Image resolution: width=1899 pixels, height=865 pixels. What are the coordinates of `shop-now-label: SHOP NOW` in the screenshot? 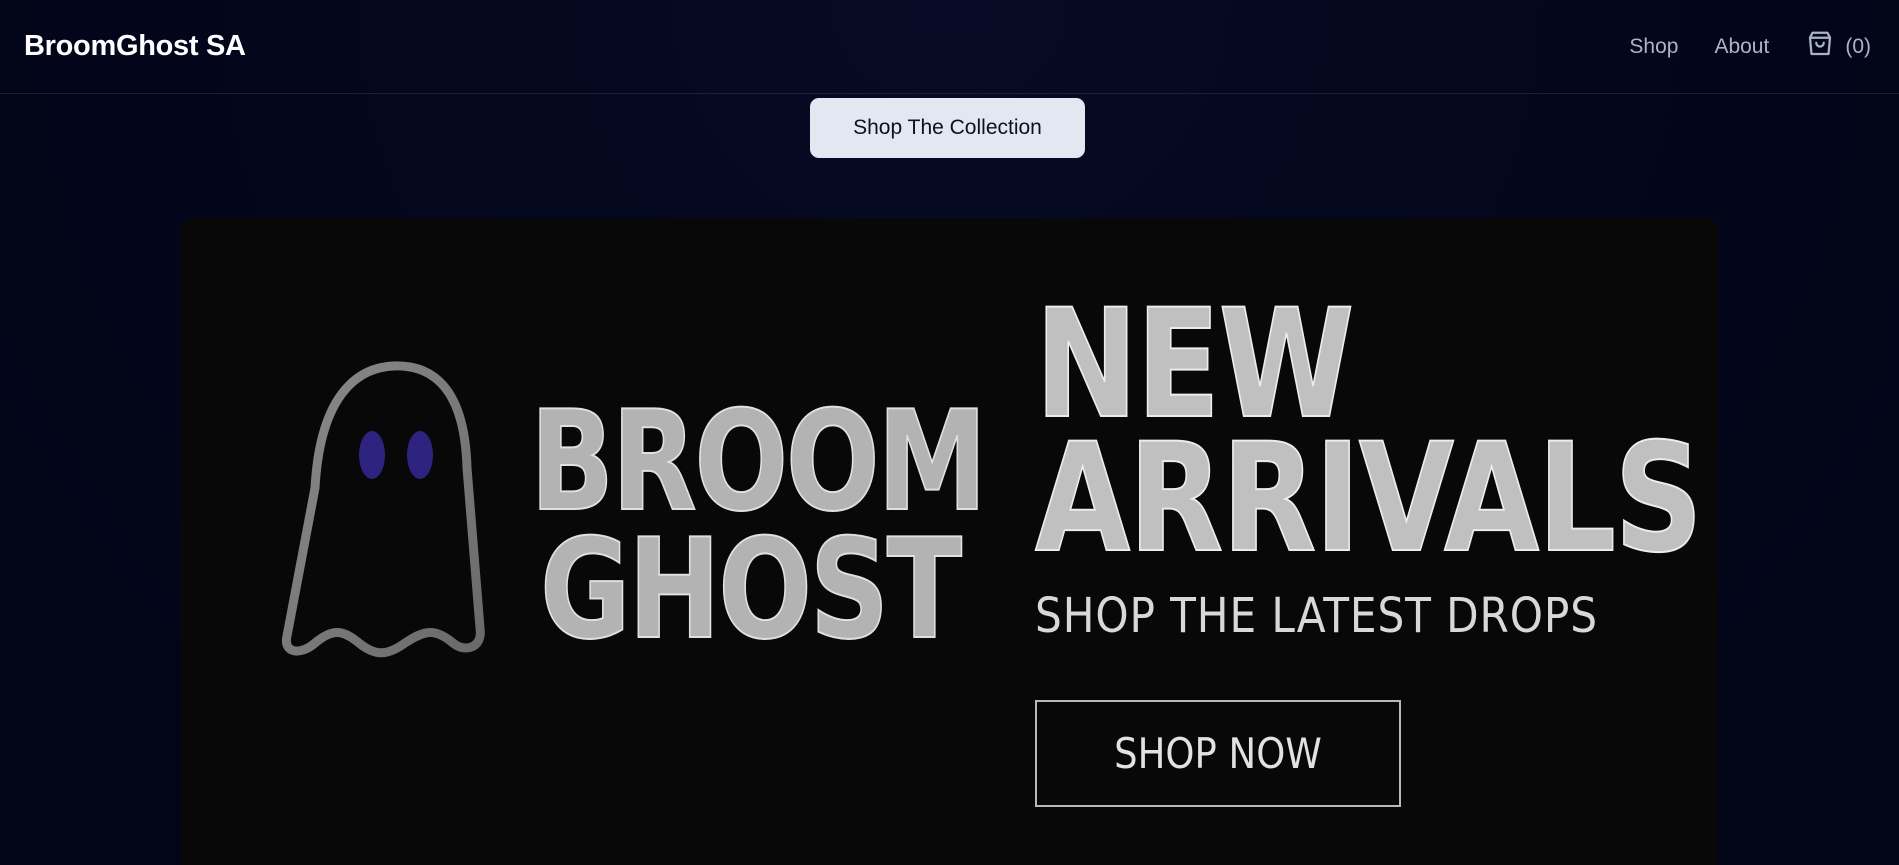 It's located at (1218, 753).